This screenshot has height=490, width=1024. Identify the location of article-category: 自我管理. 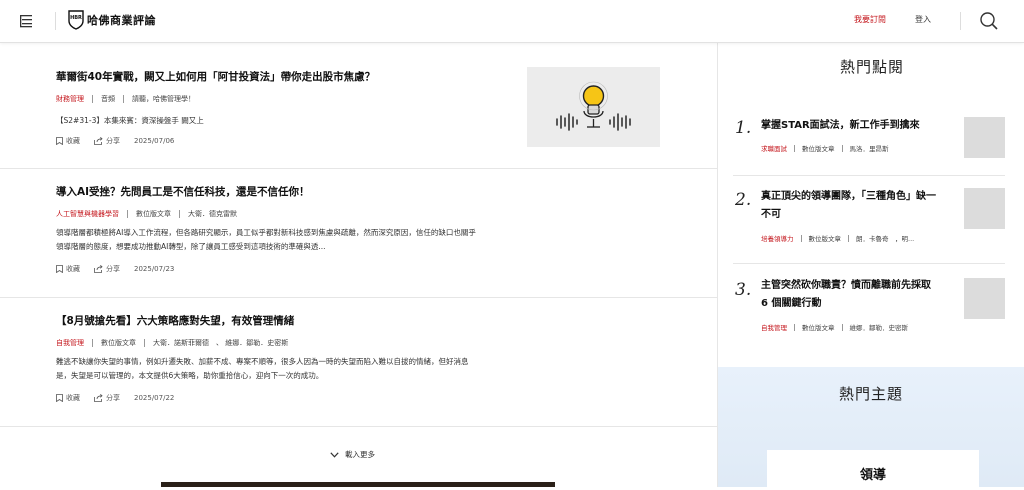
(70, 343).